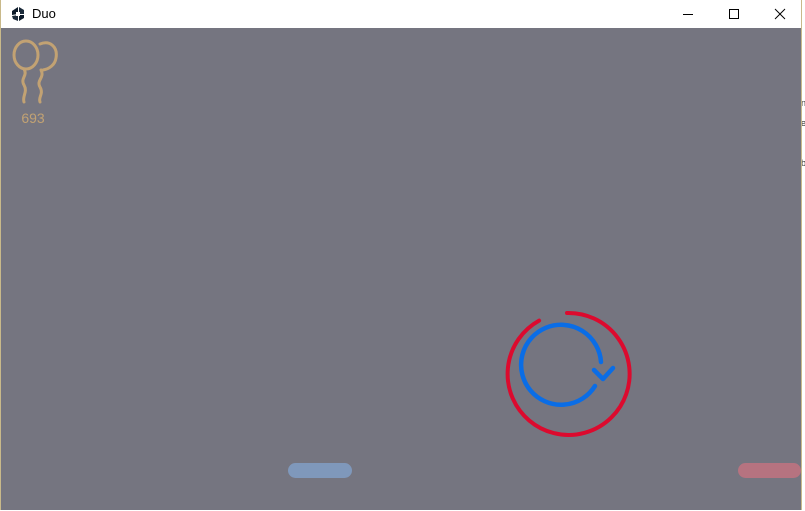  I want to click on maximize-button, so click(734, 14).